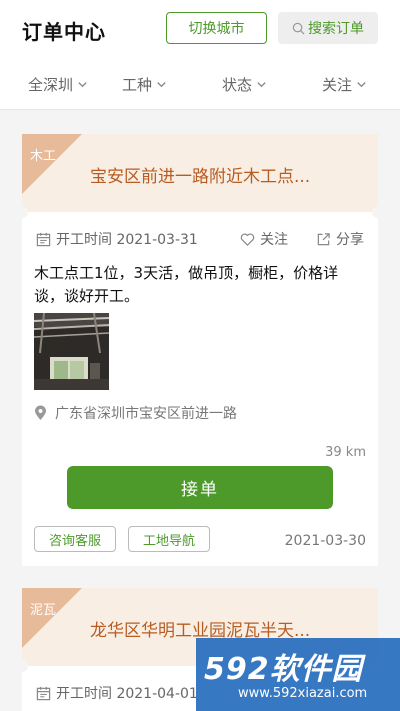 The height and width of the screenshot is (711, 400). I want to click on follow-button: 关注, so click(264, 239).